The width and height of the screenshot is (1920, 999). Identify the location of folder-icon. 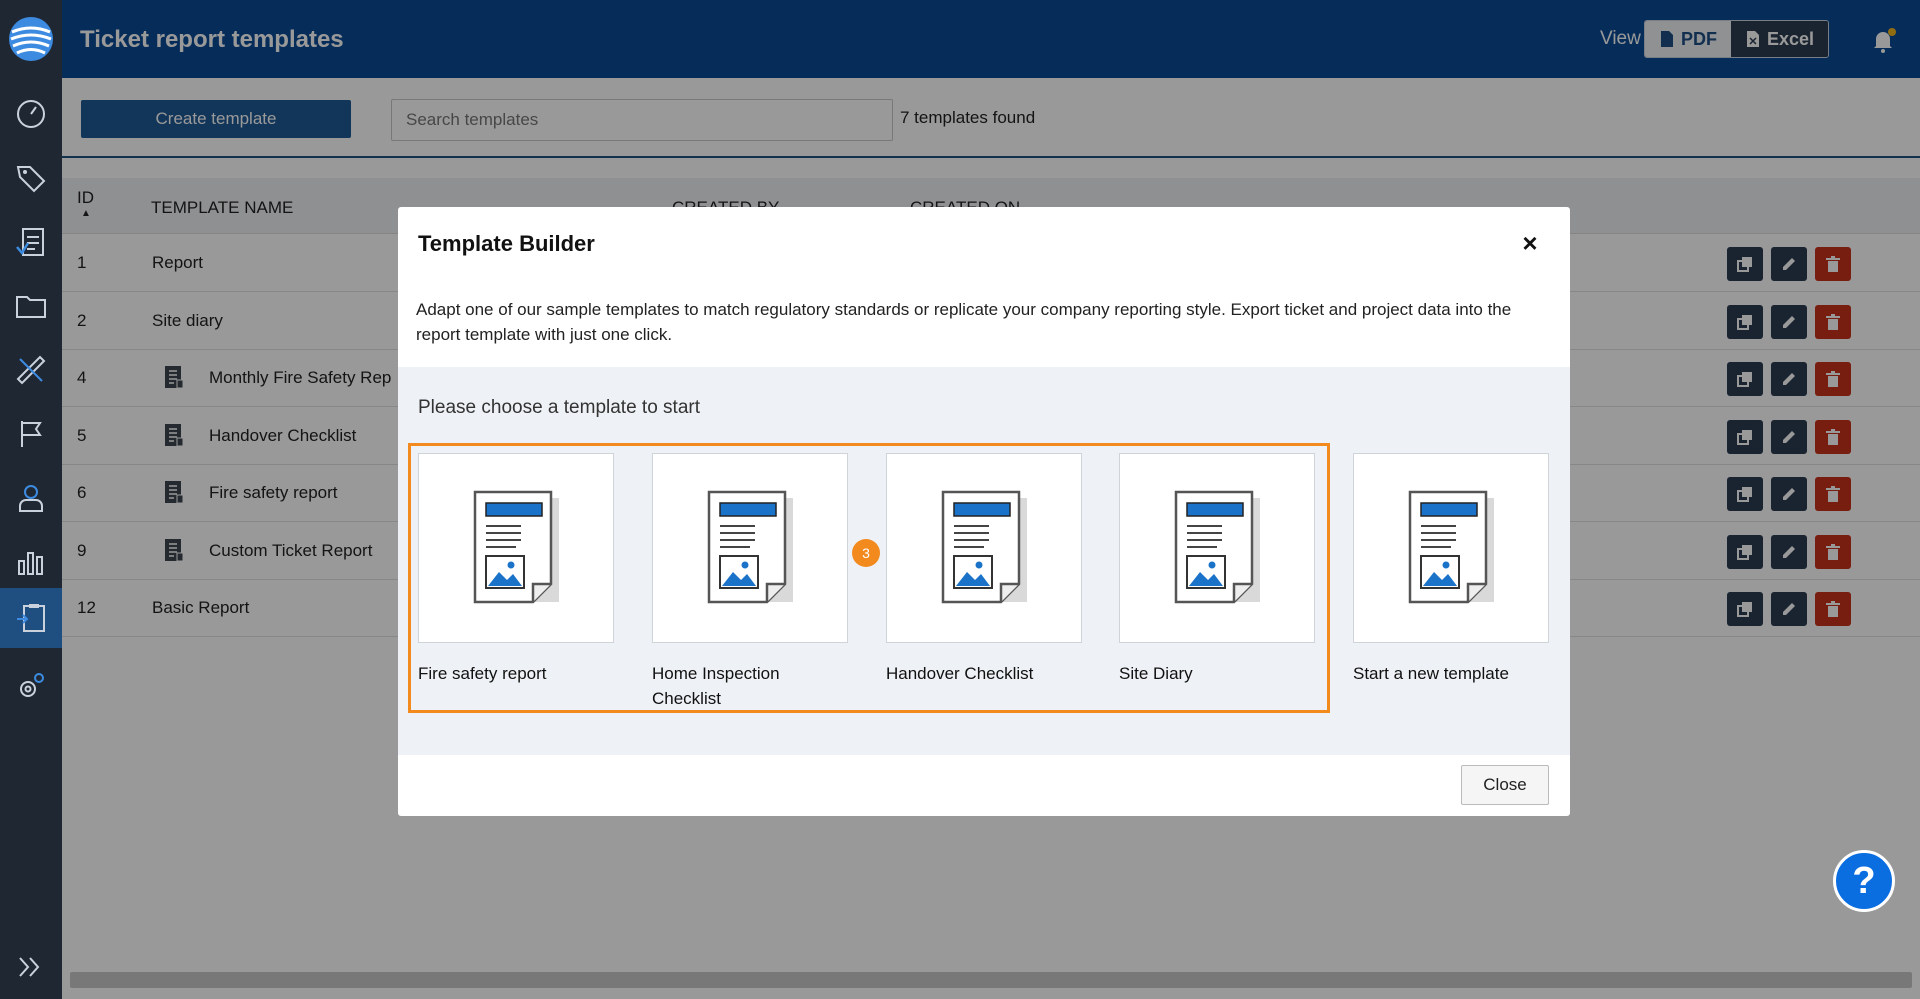
(31, 307).